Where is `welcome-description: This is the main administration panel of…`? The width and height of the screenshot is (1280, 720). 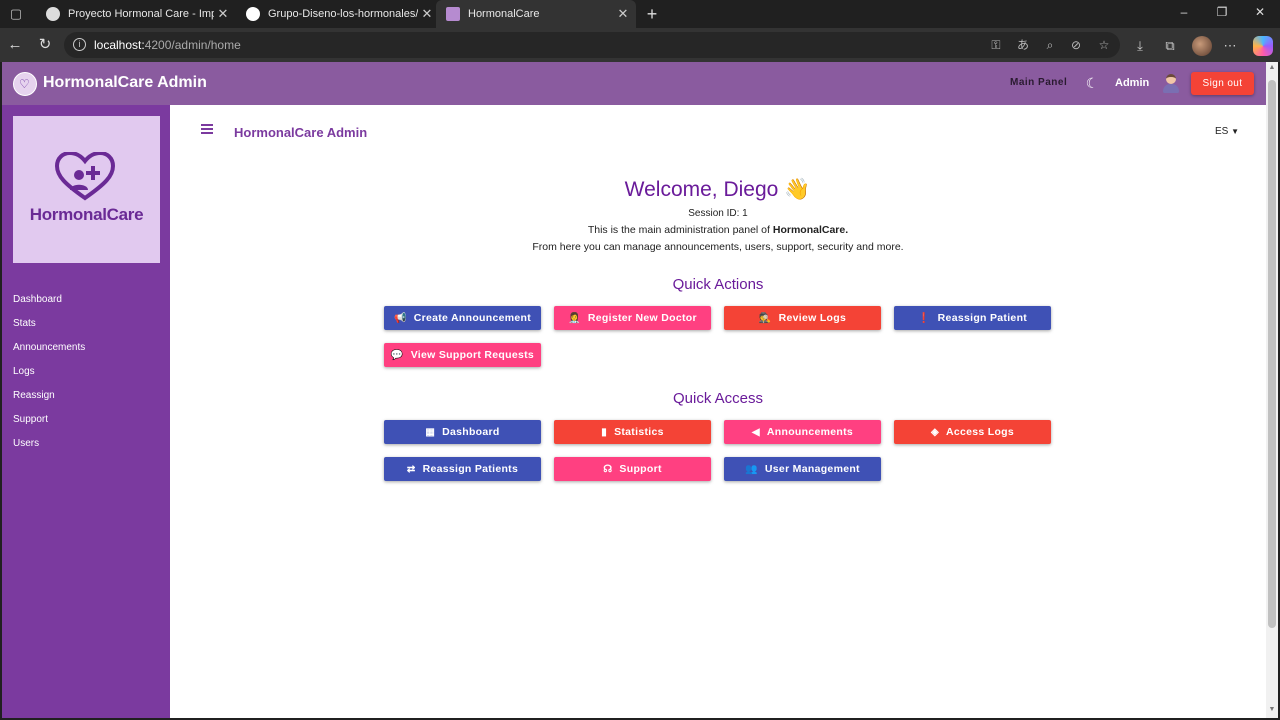
welcome-description: This is the main administration panel of… is located at coordinates (718, 230).